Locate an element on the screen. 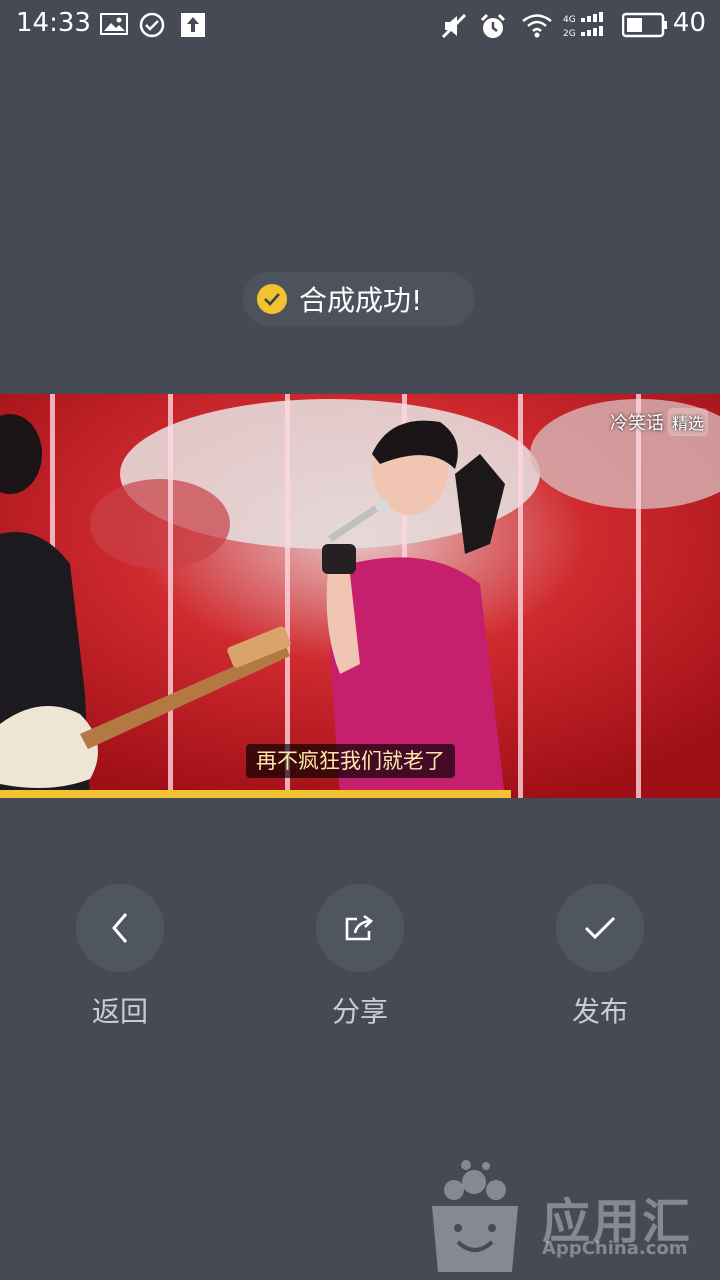  watermark-tag: 精选 is located at coordinates (687, 422).